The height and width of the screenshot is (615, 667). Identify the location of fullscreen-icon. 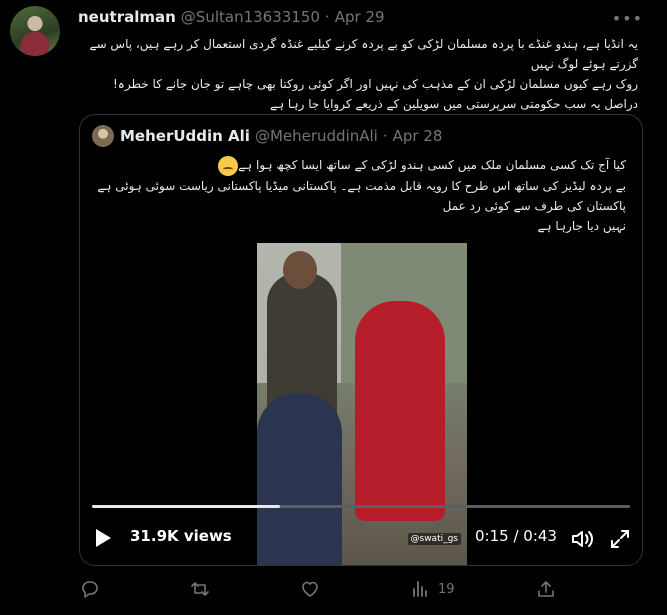
(620, 539).